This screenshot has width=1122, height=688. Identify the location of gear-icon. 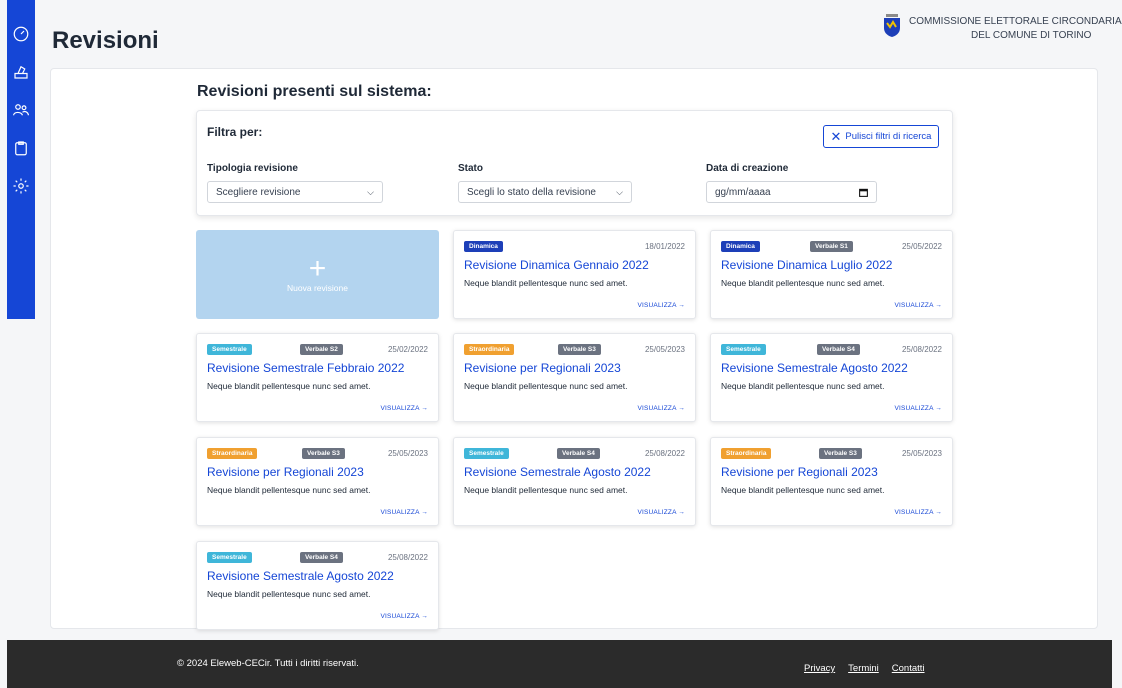
(21, 186).